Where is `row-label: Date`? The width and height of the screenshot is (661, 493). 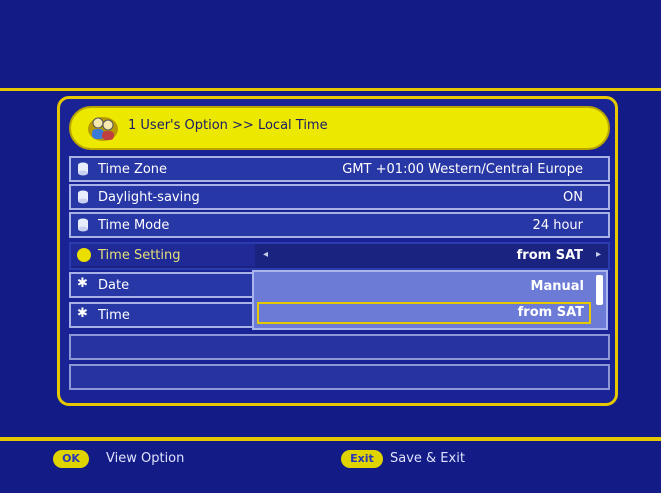
row-label: Date is located at coordinates (114, 285).